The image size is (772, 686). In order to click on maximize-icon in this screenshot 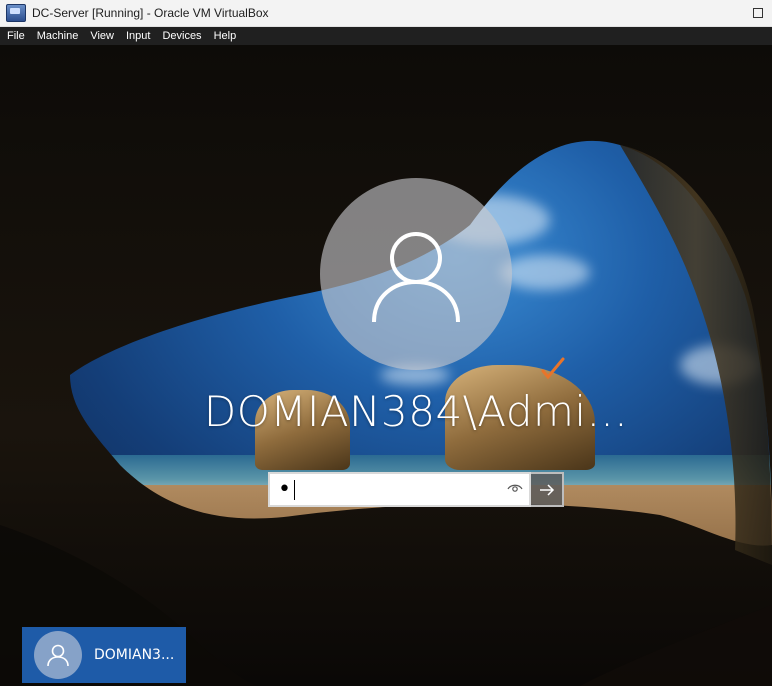, I will do `click(758, 13)`.